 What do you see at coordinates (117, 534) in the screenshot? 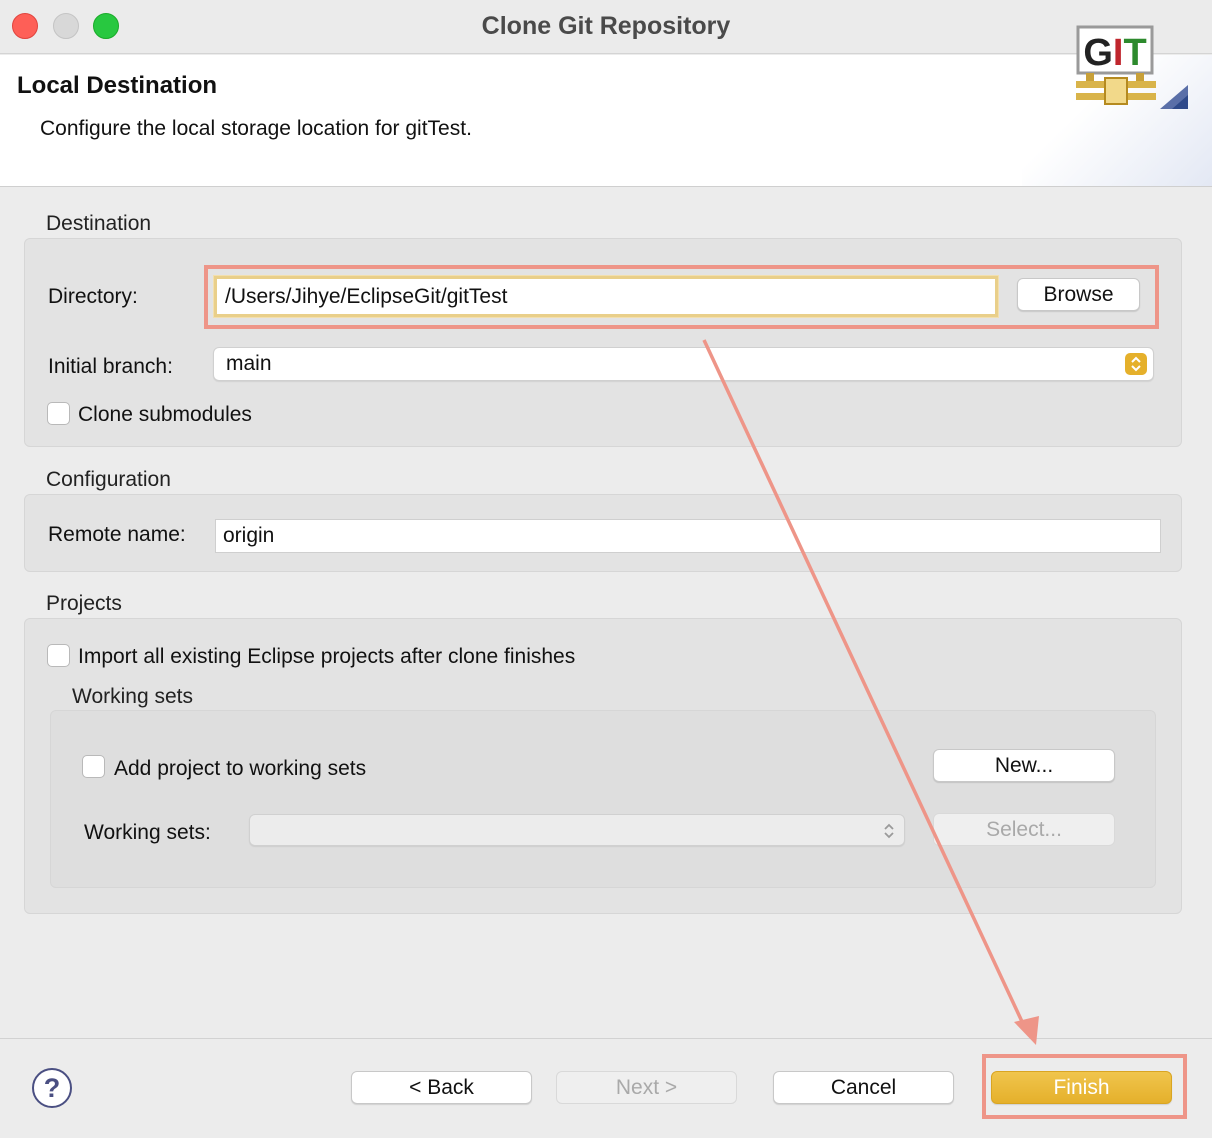
I see `remote-name-label: Remote name:` at bounding box center [117, 534].